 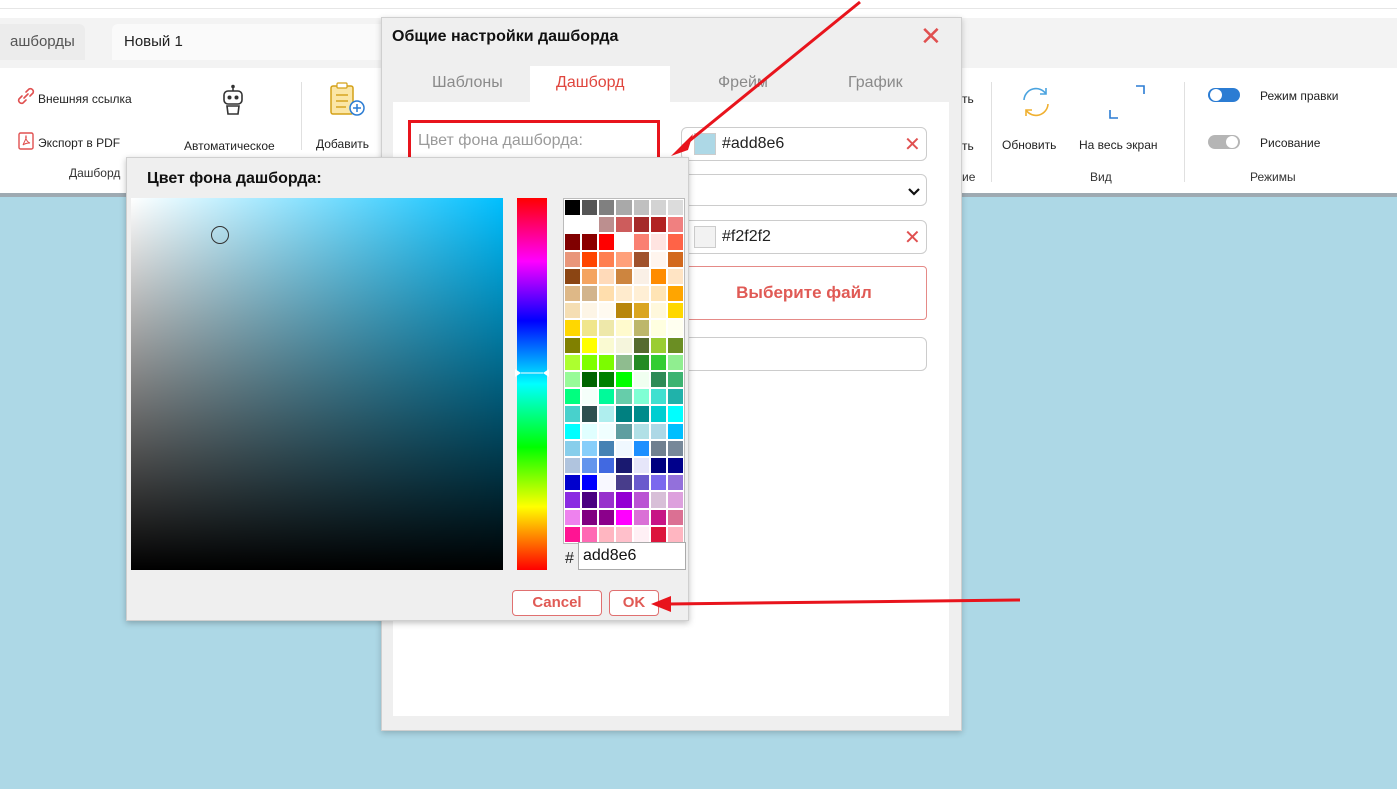 What do you see at coordinates (804, 190) in the screenshot?
I see `dashboard-select` at bounding box center [804, 190].